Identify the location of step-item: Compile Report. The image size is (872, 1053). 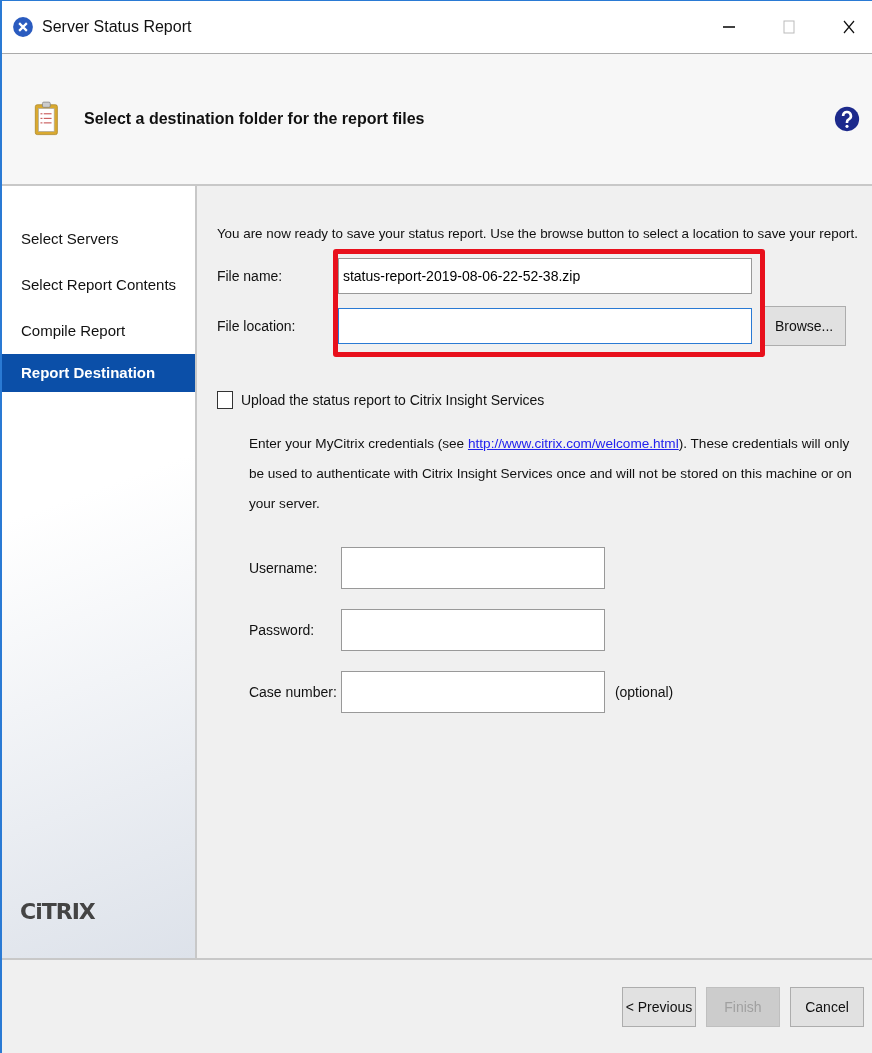
(98, 331).